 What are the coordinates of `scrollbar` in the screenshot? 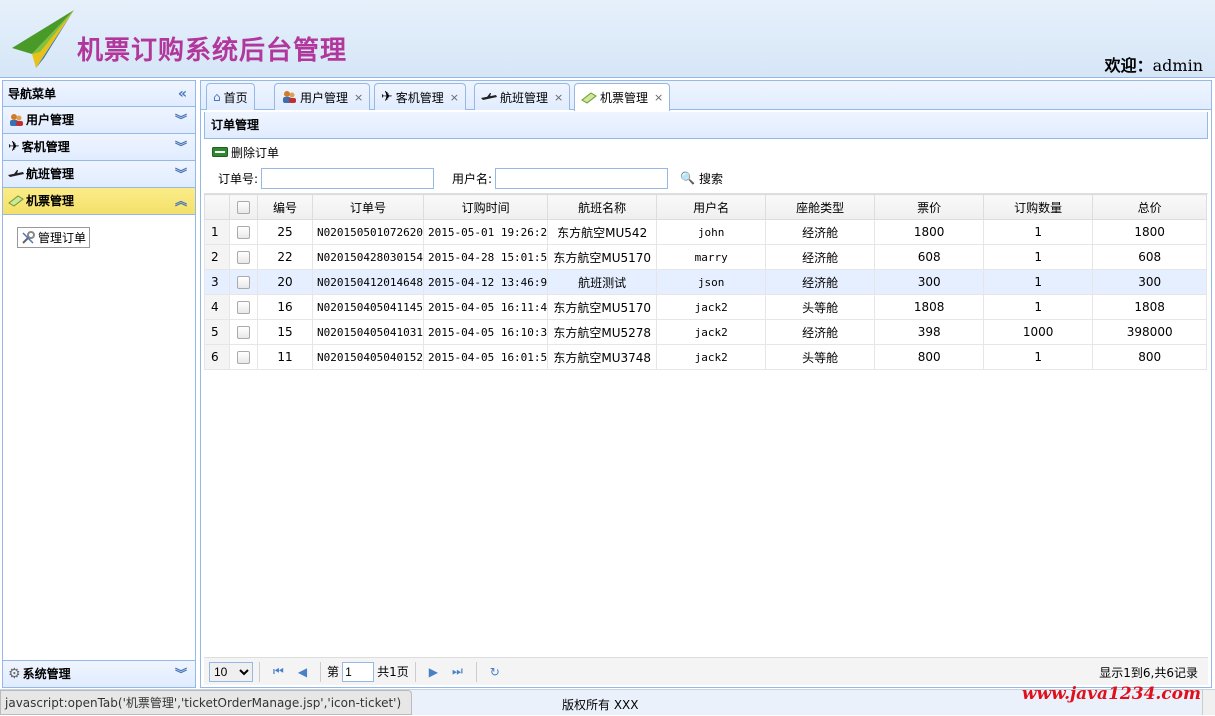 It's located at (1208, 702).